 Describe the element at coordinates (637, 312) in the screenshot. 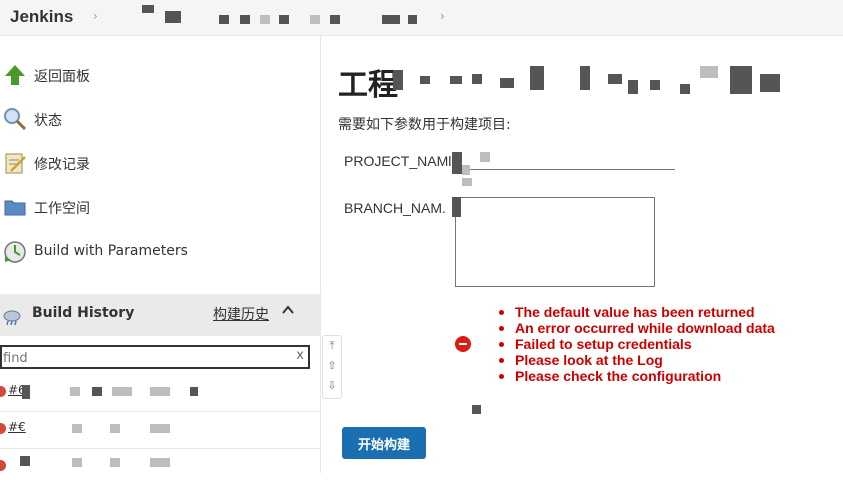

I see `error-message: The default value has been returned` at that location.